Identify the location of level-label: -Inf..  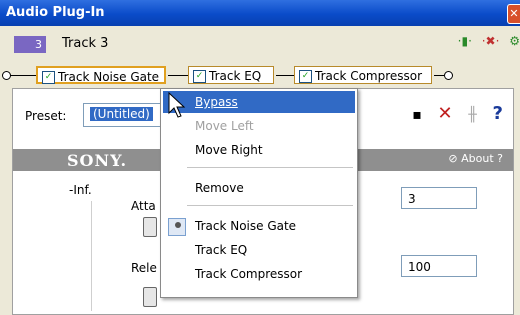
(80, 190).